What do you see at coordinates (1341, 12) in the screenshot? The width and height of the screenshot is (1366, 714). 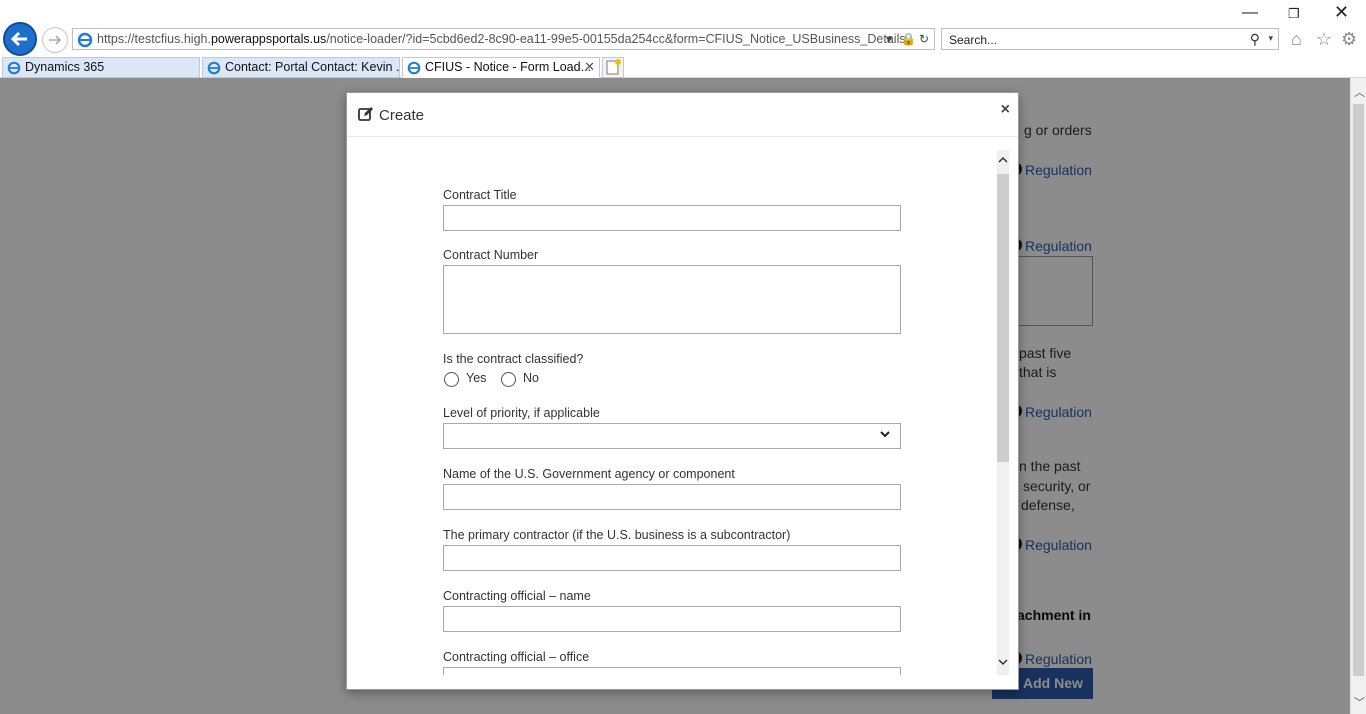 I see `close-window-icon: ✕` at bounding box center [1341, 12].